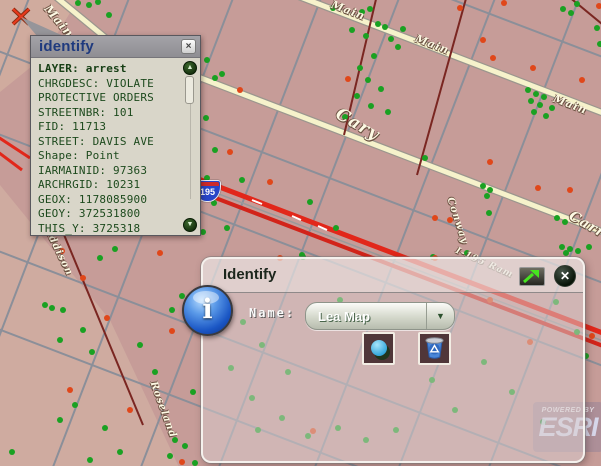  Describe the element at coordinates (93, 170) in the screenshot. I see `attribute-line: IARMAINID: 97363` at that location.